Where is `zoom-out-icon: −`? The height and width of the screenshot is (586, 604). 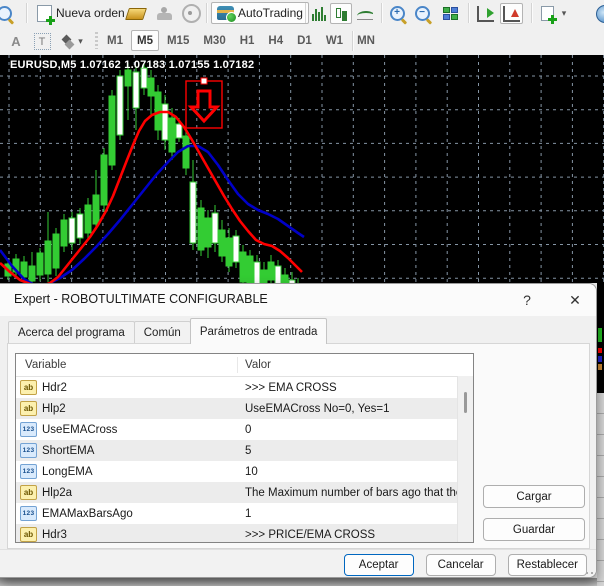
zoom-out-icon: − is located at coordinates (422, 13).